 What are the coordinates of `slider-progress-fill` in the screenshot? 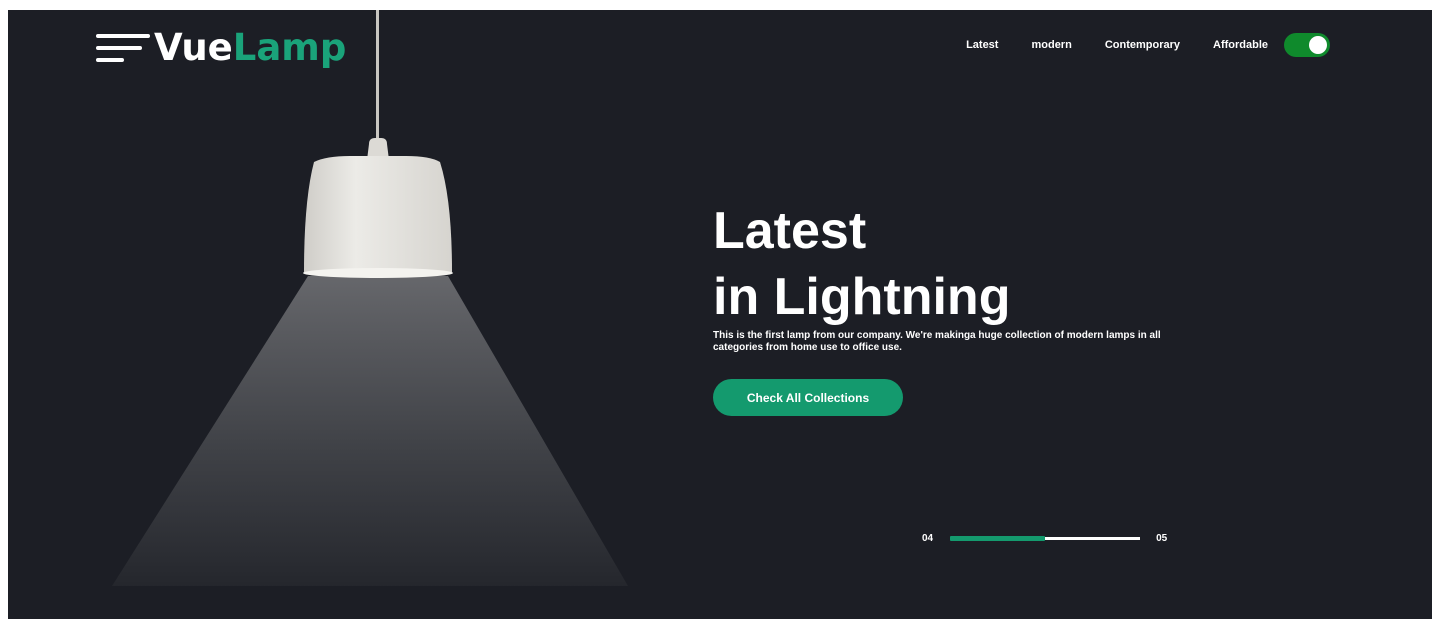 It's located at (998, 538).